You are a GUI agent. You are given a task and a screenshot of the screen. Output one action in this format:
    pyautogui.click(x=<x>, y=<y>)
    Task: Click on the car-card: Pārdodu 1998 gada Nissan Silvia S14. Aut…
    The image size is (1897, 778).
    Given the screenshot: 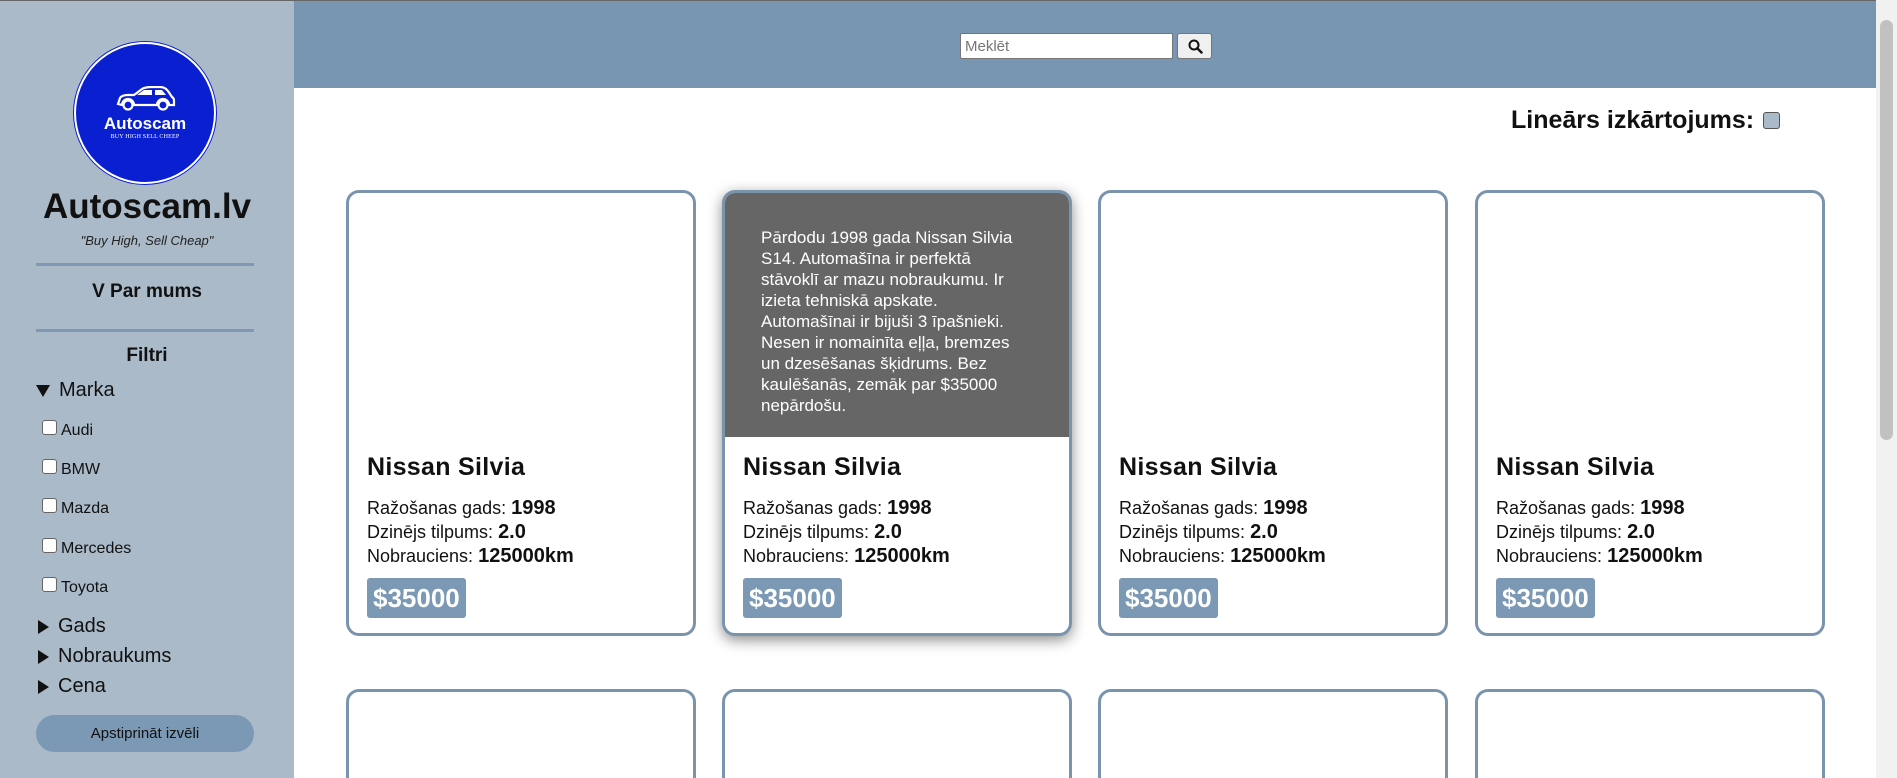 What is the action you would take?
    pyautogui.click(x=897, y=413)
    